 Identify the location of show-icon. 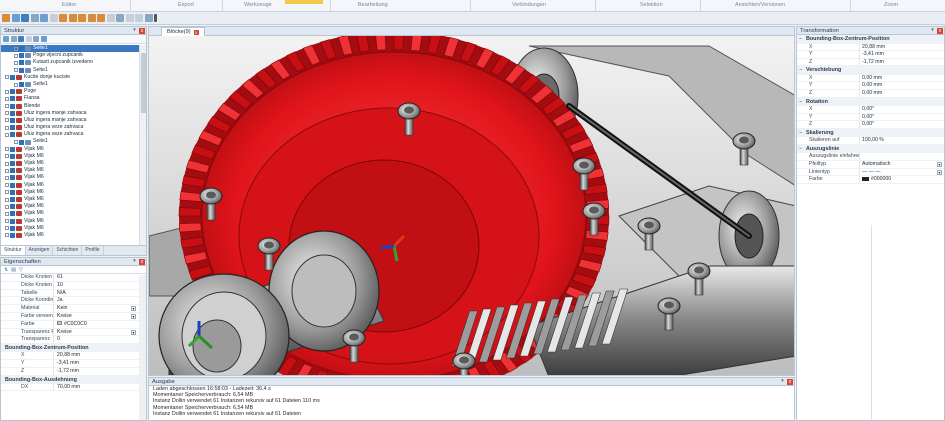
(21, 39).